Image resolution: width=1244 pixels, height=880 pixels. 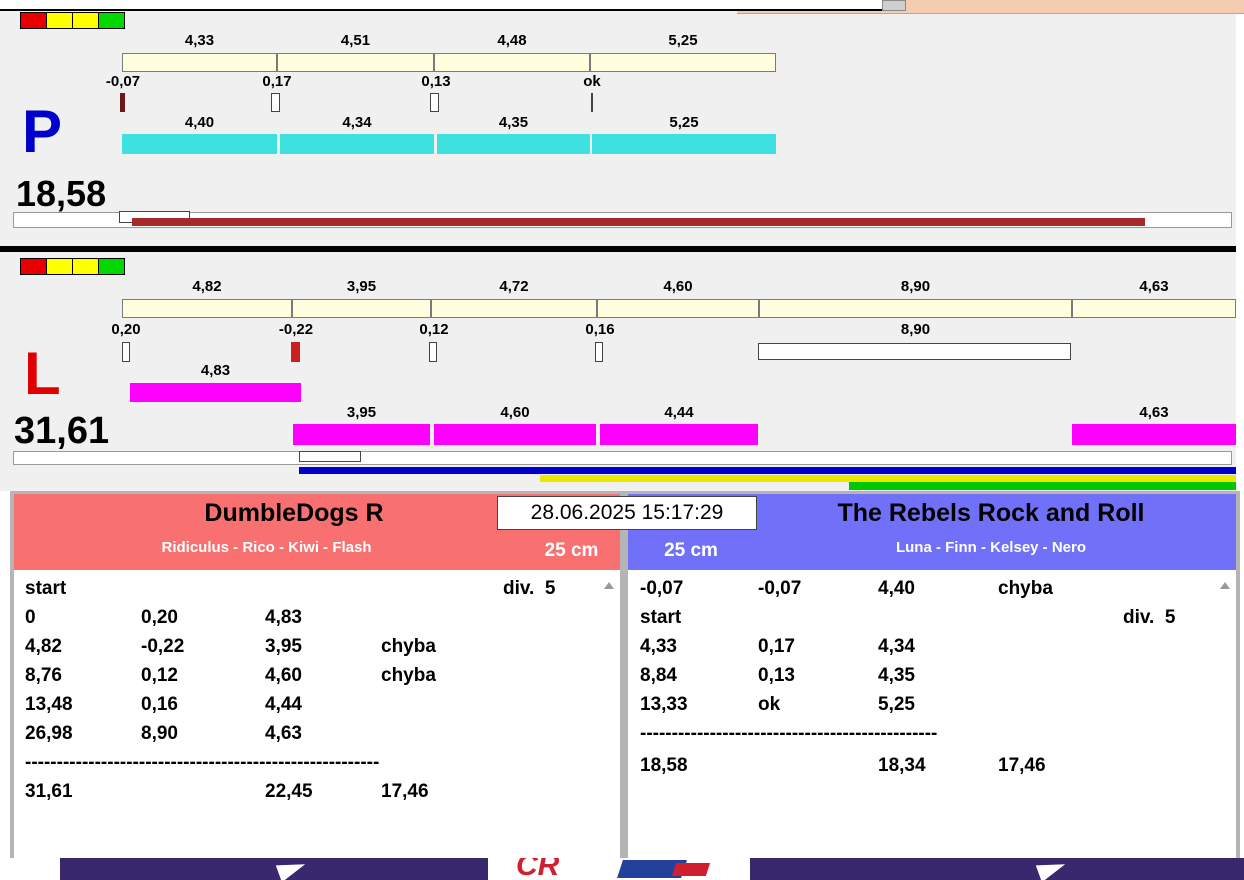 I want to click on result-cell: 4,44, so click(x=283, y=704).